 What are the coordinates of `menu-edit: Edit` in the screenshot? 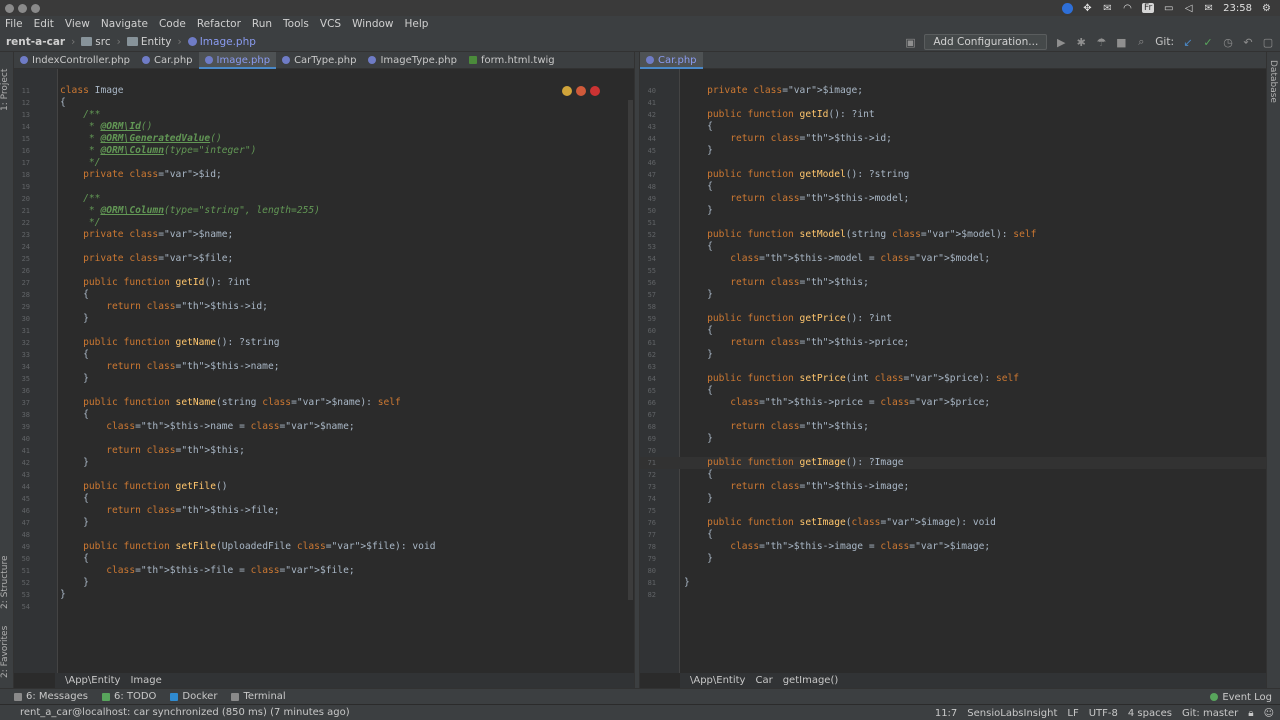 It's located at (44, 24).